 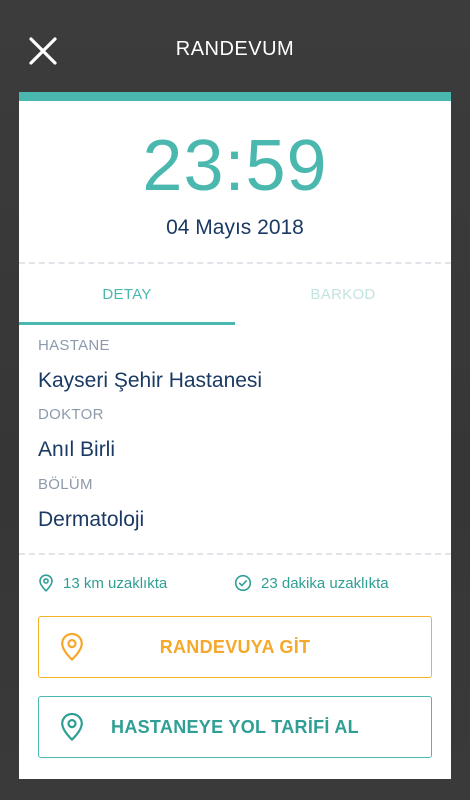 What do you see at coordinates (65, 484) in the screenshot?
I see `department-label: BÖLÜM` at bounding box center [65, 484].